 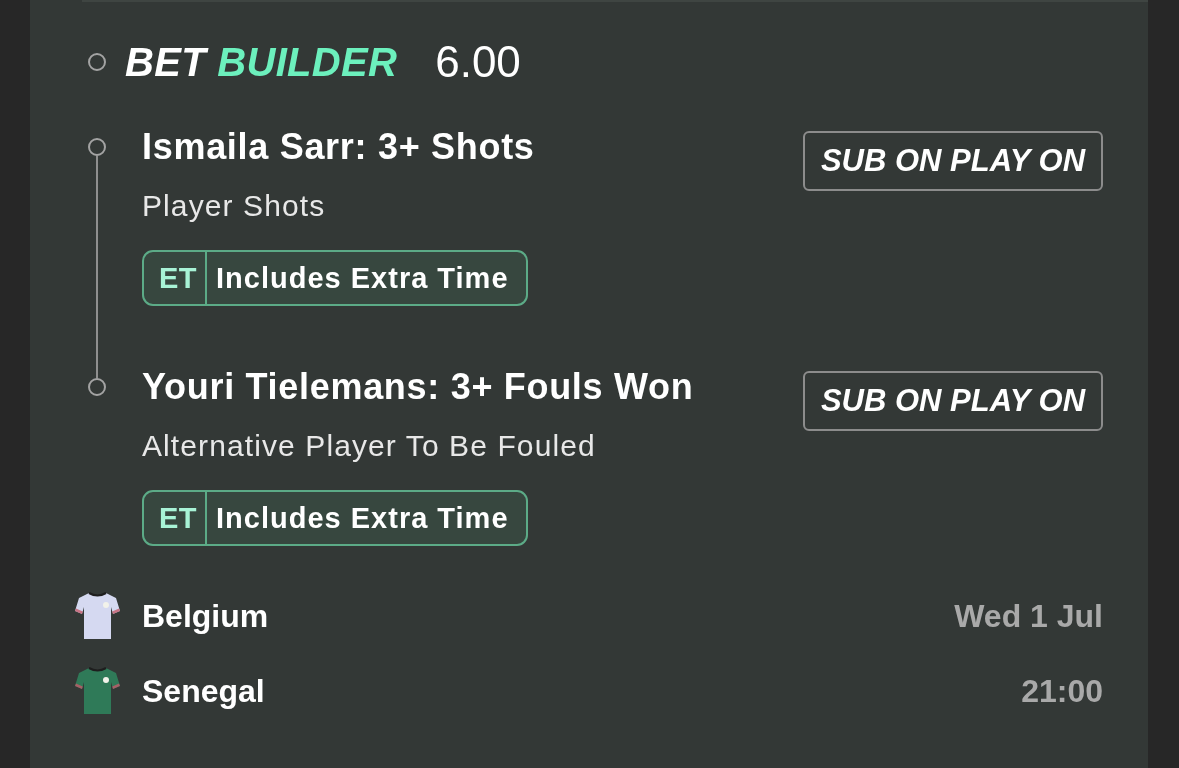 What do you see at coordinates (203, 691) in the screenshot?
I see `team-name: Senegal` at bounding box center [203, 691].